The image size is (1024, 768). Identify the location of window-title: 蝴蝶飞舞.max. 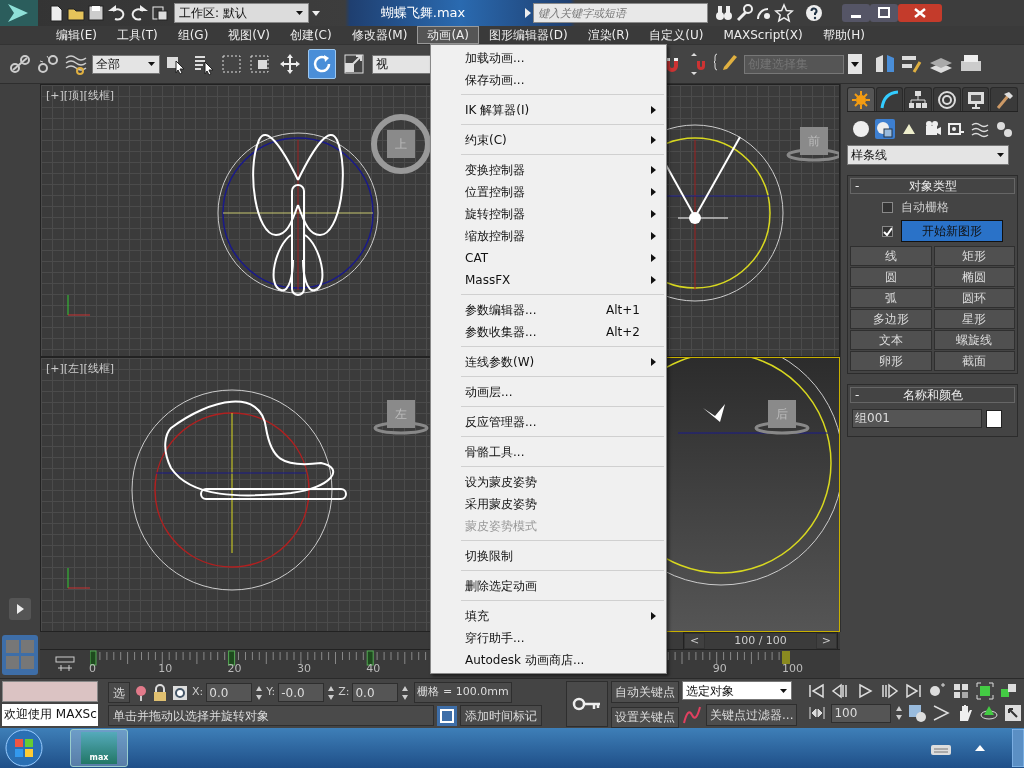
(423, 13).